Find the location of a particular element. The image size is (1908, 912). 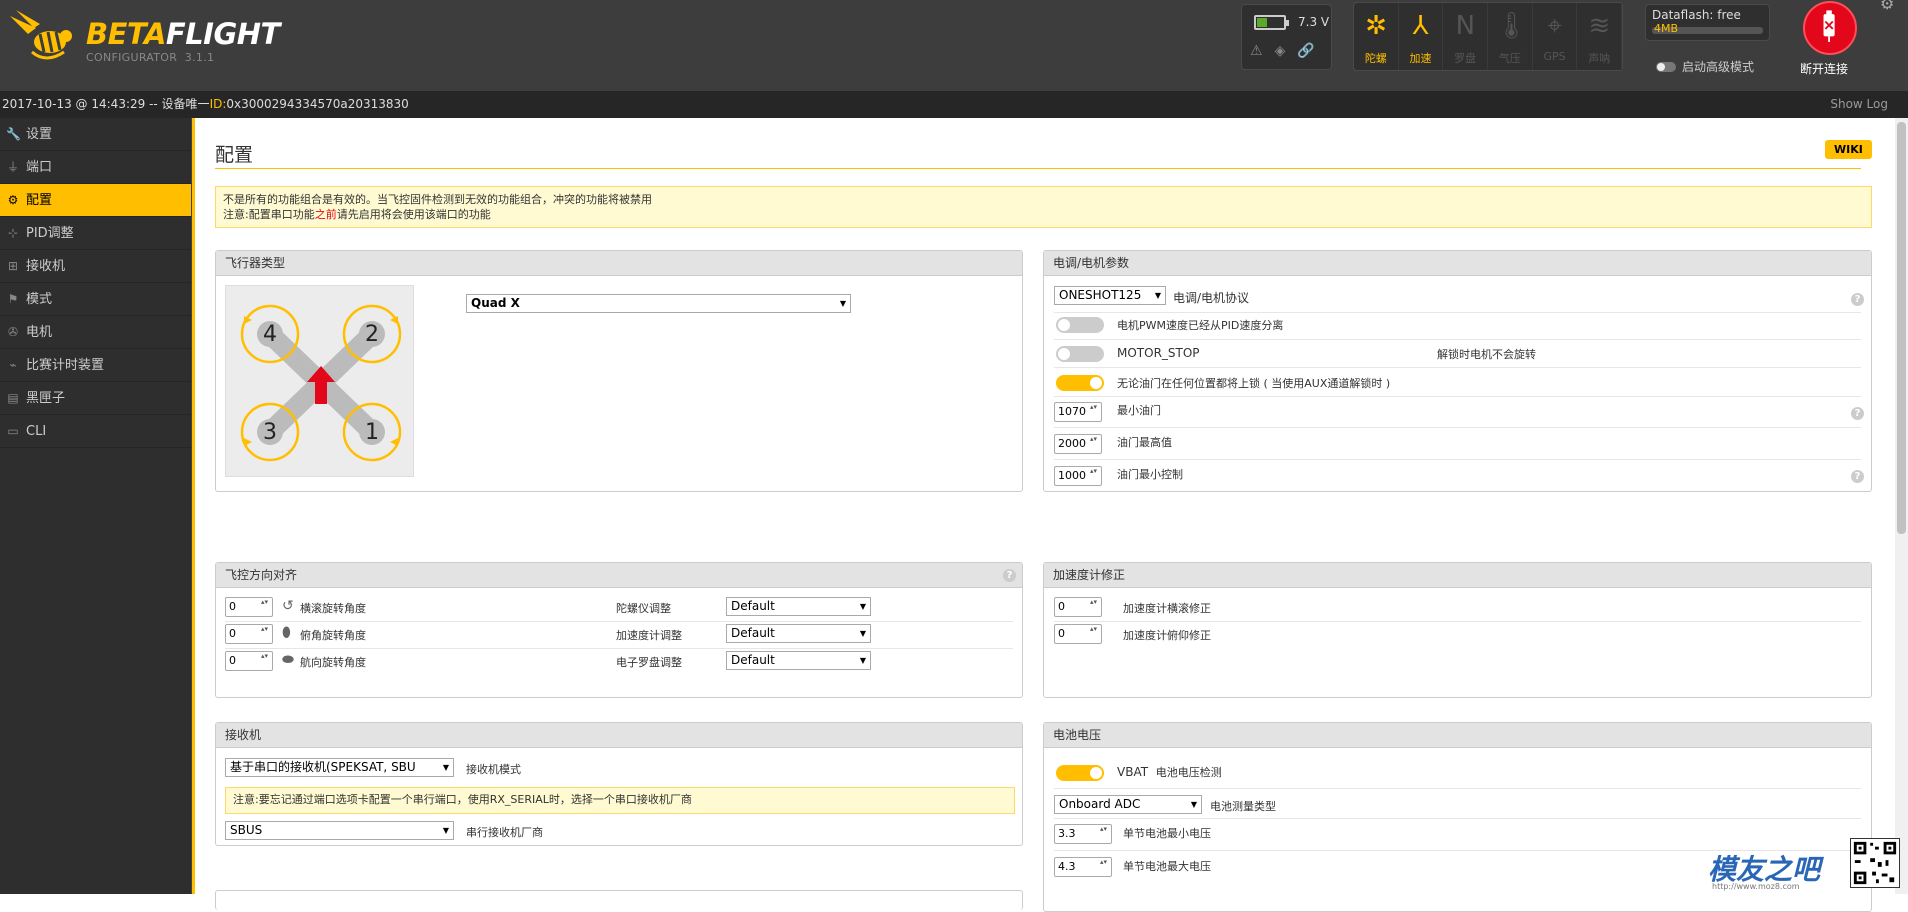

sidebar-item-6: ✇ 电机 is located at coordinates (95, 332).